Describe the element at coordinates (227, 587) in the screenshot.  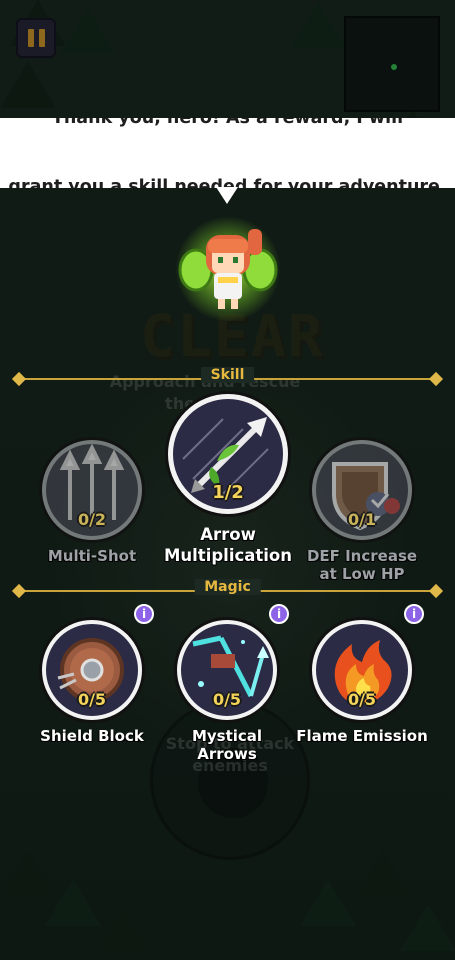
I see `magic-section-label: Magic` at that location.